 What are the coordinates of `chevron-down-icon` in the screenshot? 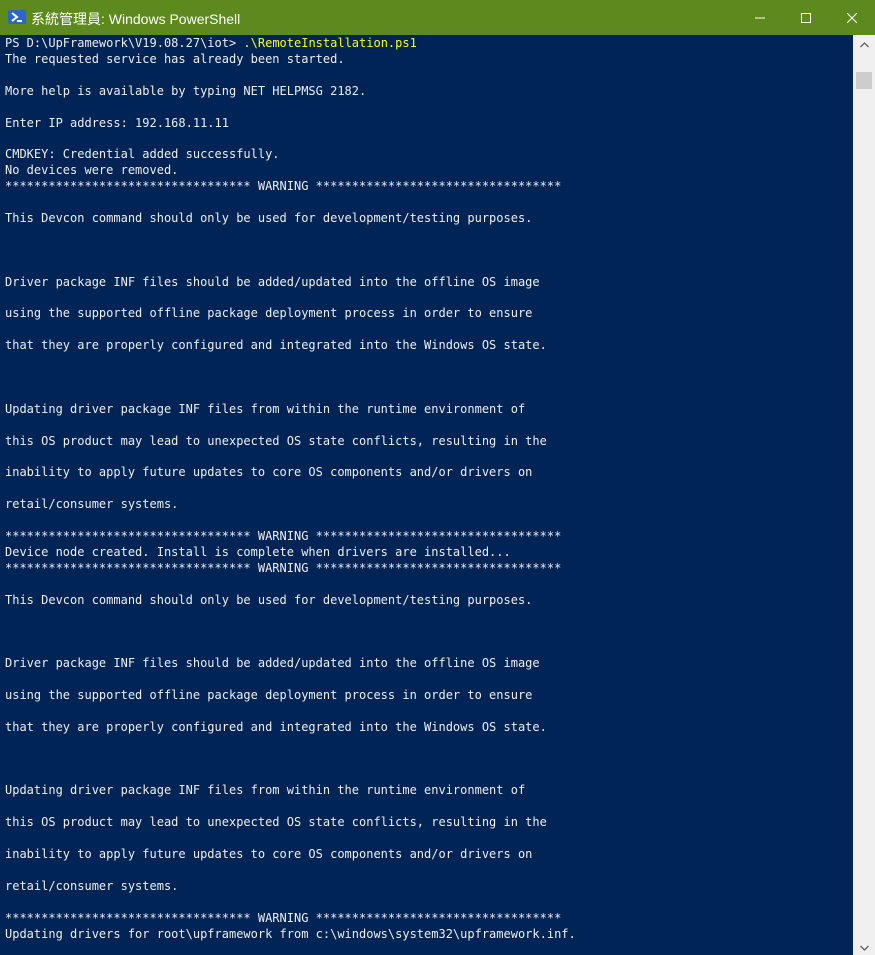 It's located at (864, 946).